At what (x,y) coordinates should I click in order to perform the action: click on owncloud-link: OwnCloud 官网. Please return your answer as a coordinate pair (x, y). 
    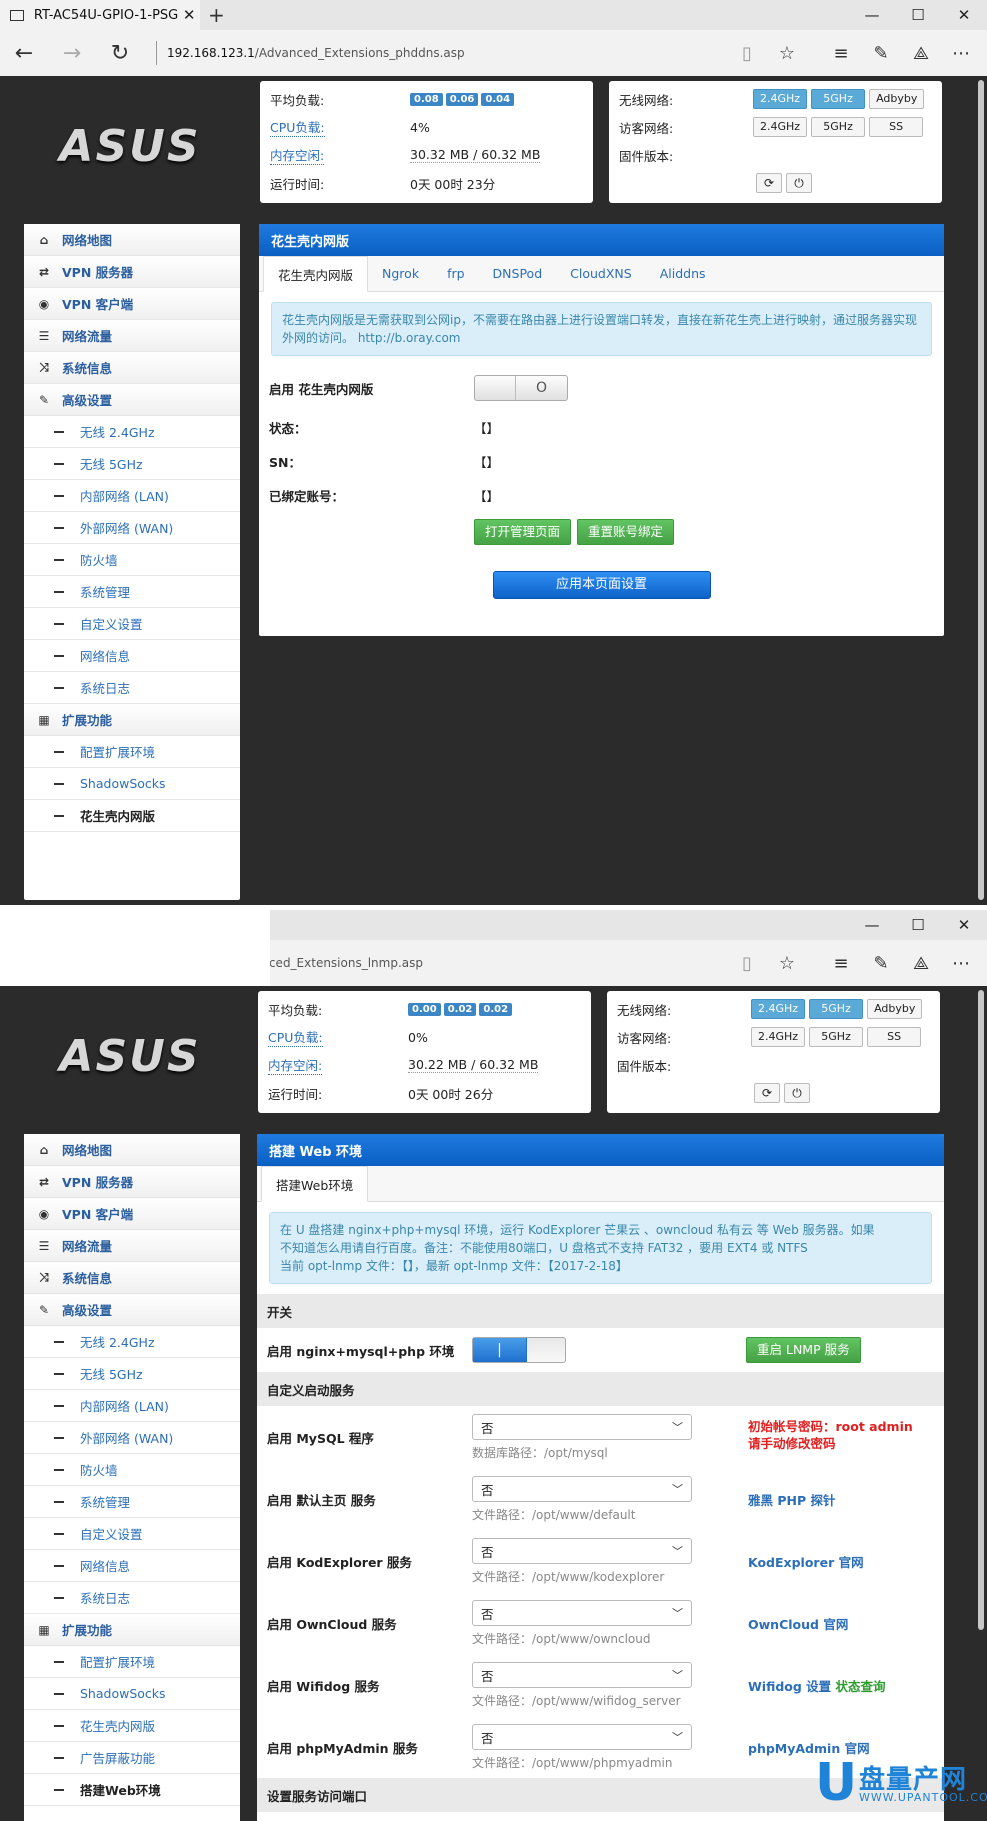
    Looking at the image, I should click on (798, 1616).